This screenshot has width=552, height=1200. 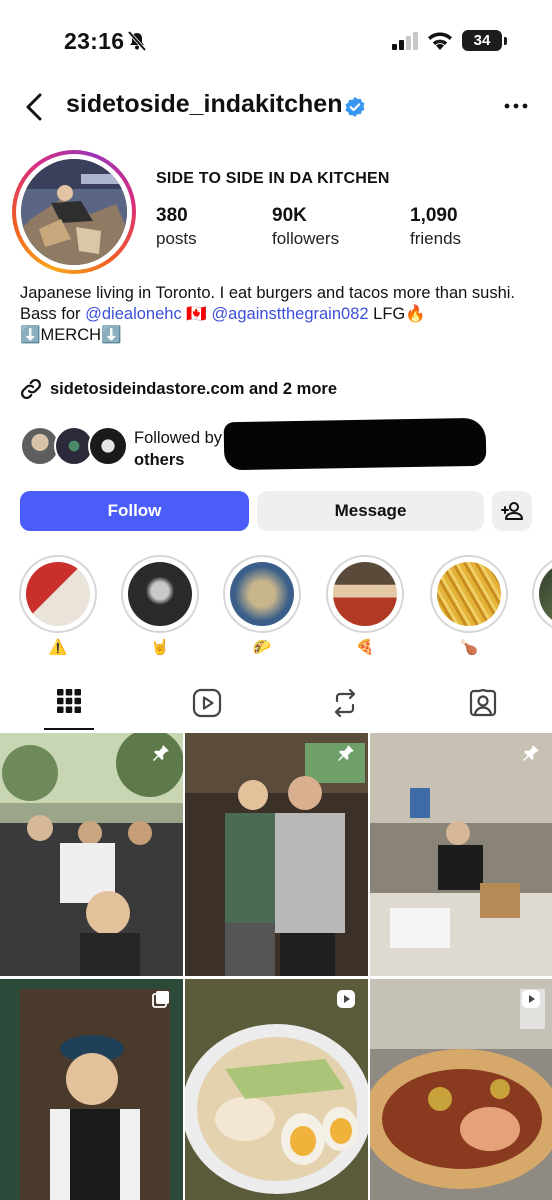 I want to click on avatar-ring-gap, so click(x=74, y=212).